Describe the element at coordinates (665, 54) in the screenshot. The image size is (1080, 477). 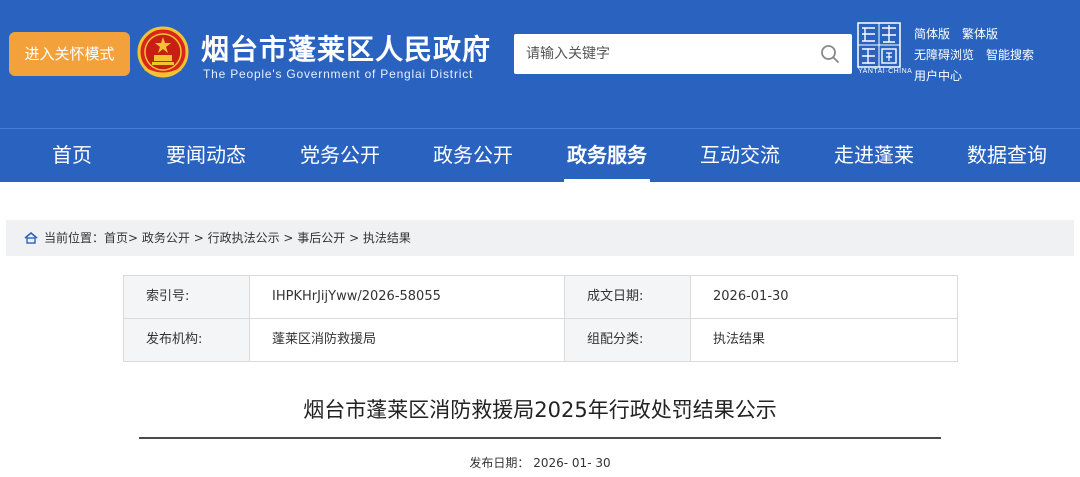
I see `search-input` at that location.